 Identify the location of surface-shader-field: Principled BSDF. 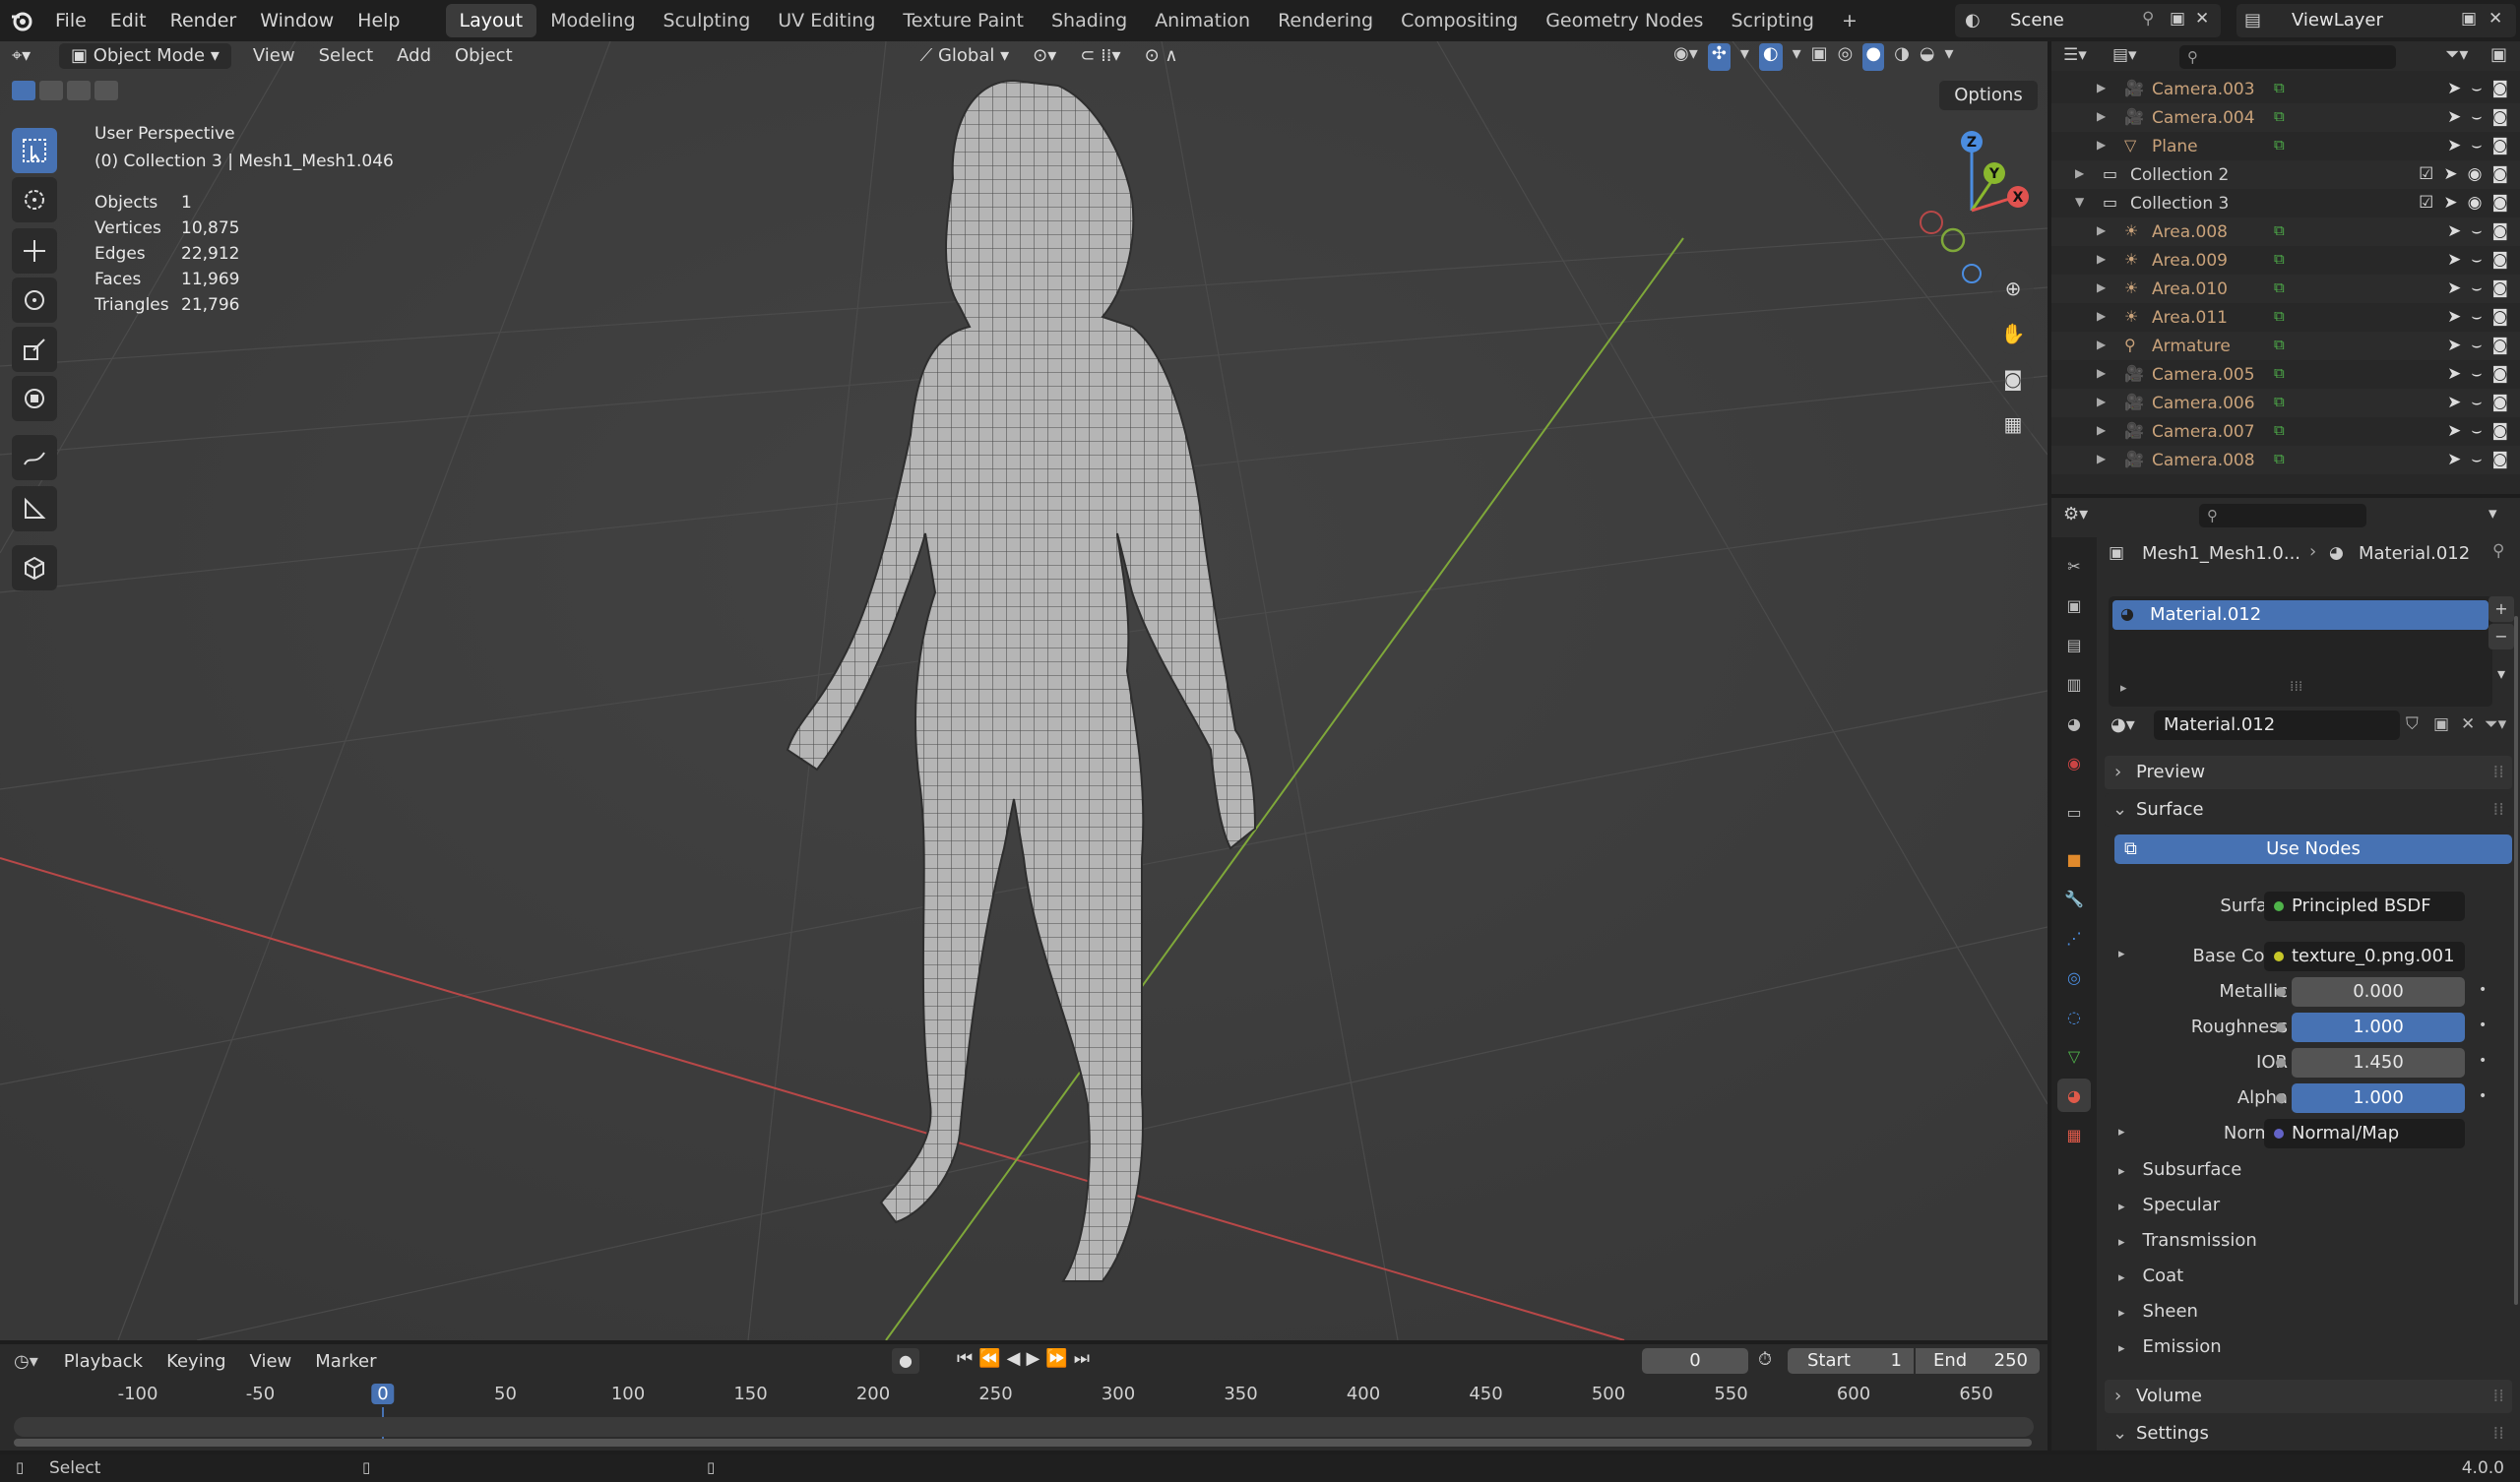
(2364, 906).